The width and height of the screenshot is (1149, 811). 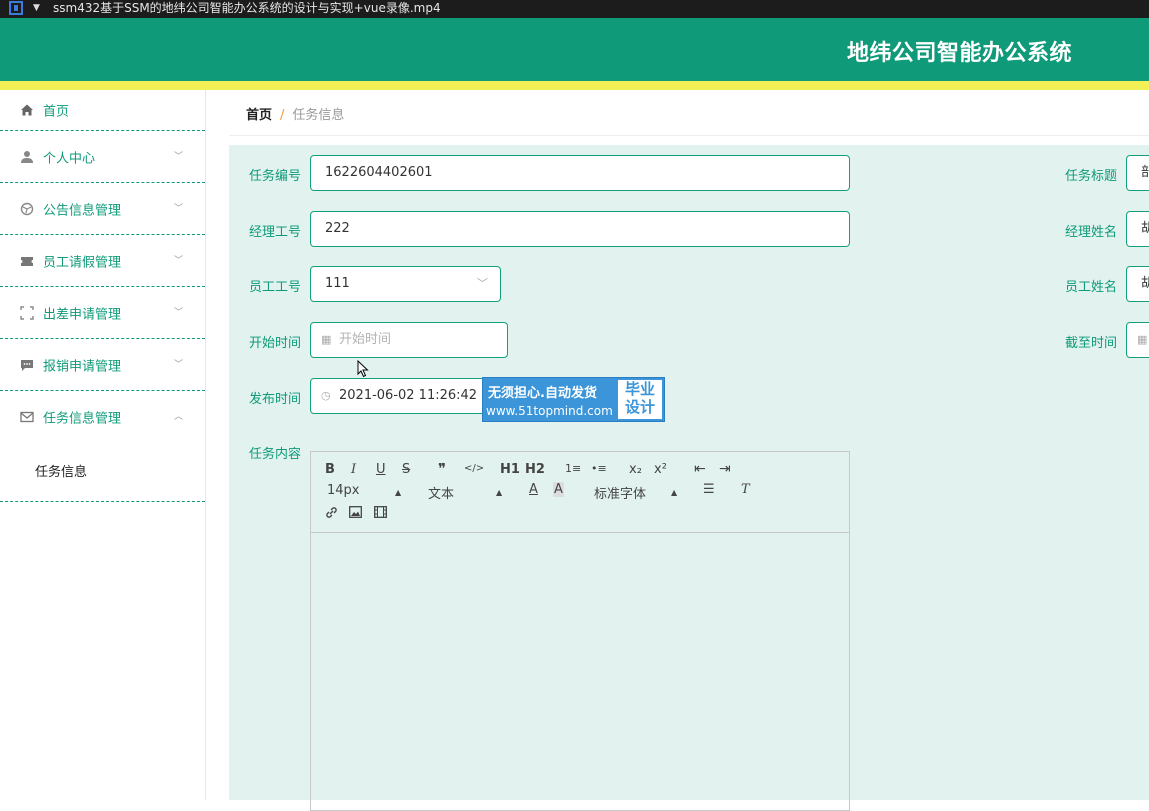 What do you see at coordinates (542, 393) in the screenshot?
I see `watermark-text: 无须担心.自动发货` at bounding box center [542, 393].